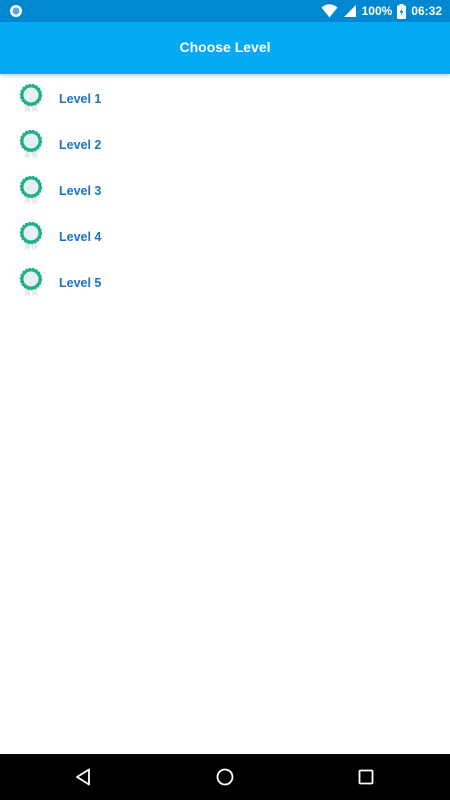 The image size is (450, 800). Describe the element at coordinates (377, 11) in the screenshot. I see `battery-percent: 100%` at that location.